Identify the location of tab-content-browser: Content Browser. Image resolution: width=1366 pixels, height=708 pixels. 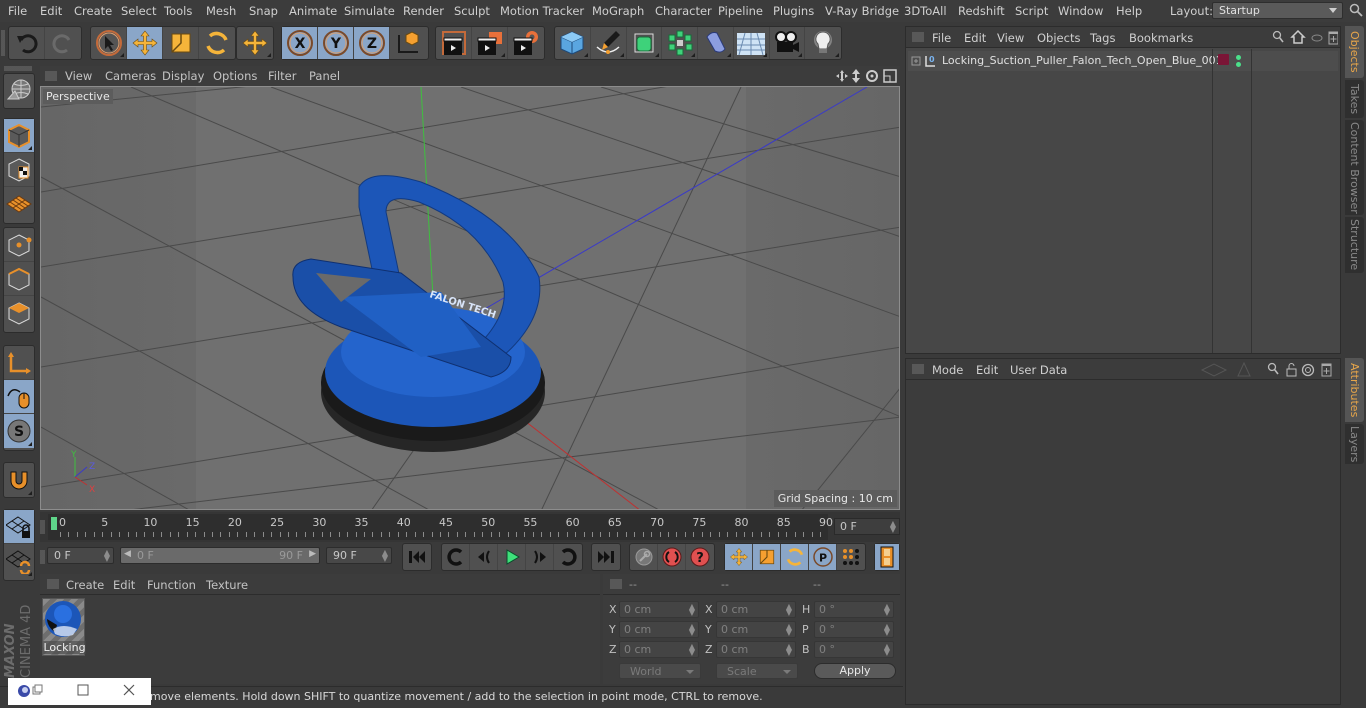
(1354, 167).